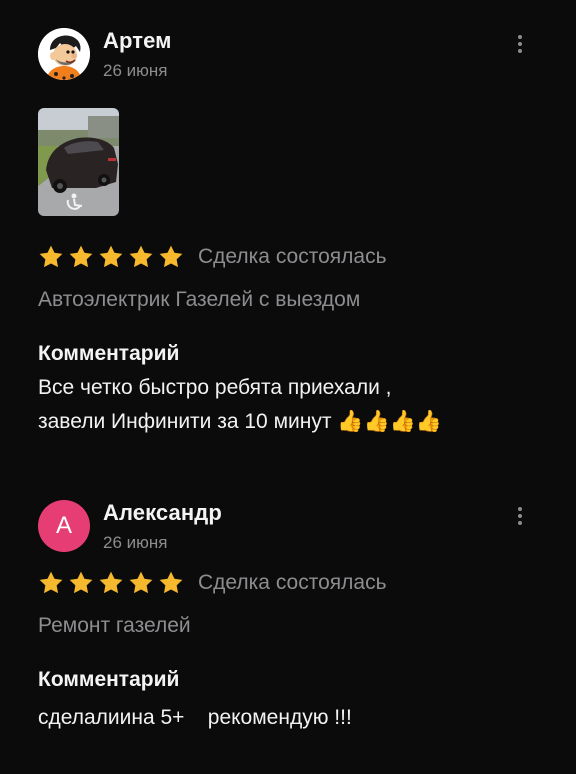 This screenshot has height=774, width=576. I want to click on service-name: Автоэлектрик Газелей с выездом, so click(199, 299).